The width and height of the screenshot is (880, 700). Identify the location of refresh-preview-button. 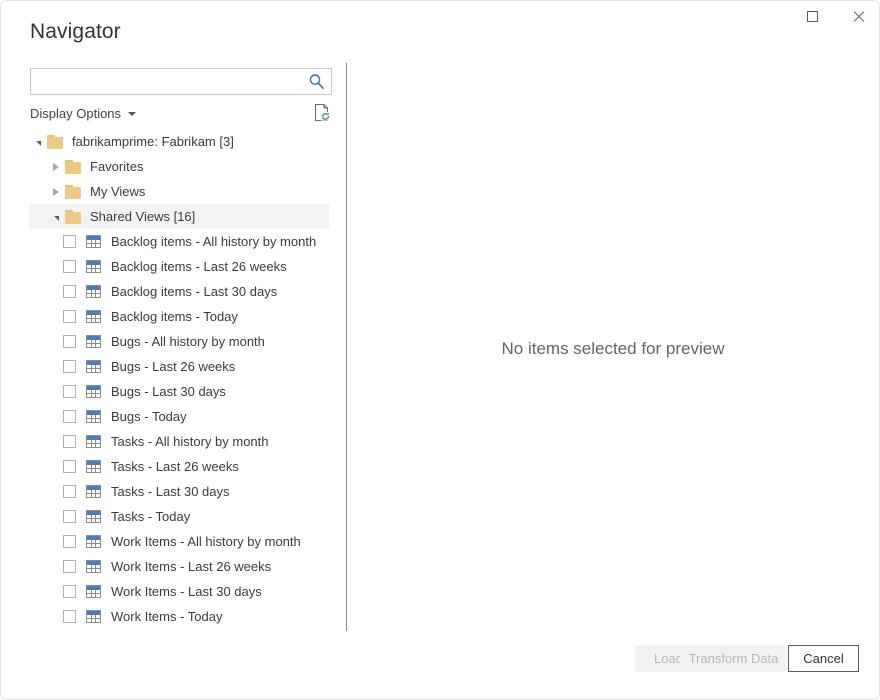
(322, 112).